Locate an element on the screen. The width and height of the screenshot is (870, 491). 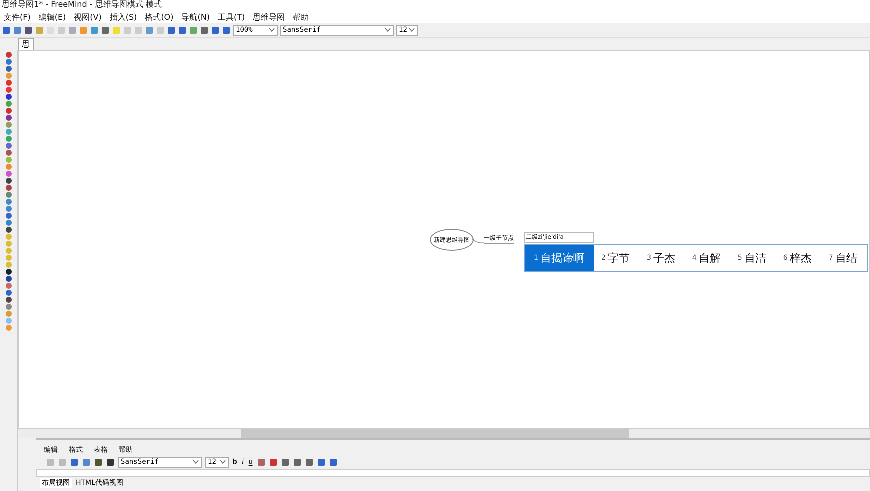
menu-item: 格式(O) is located at coordinates (159, 17).